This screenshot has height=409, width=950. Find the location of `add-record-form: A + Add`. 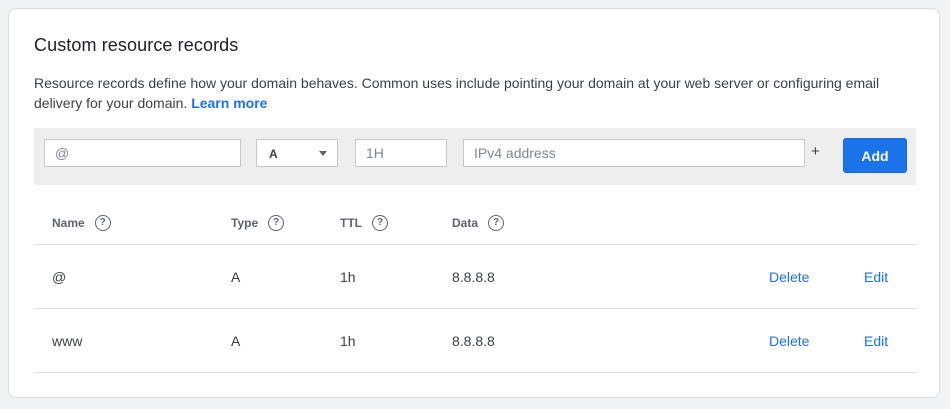

add-record-form: A + Add is located at coordinates (475, 156).